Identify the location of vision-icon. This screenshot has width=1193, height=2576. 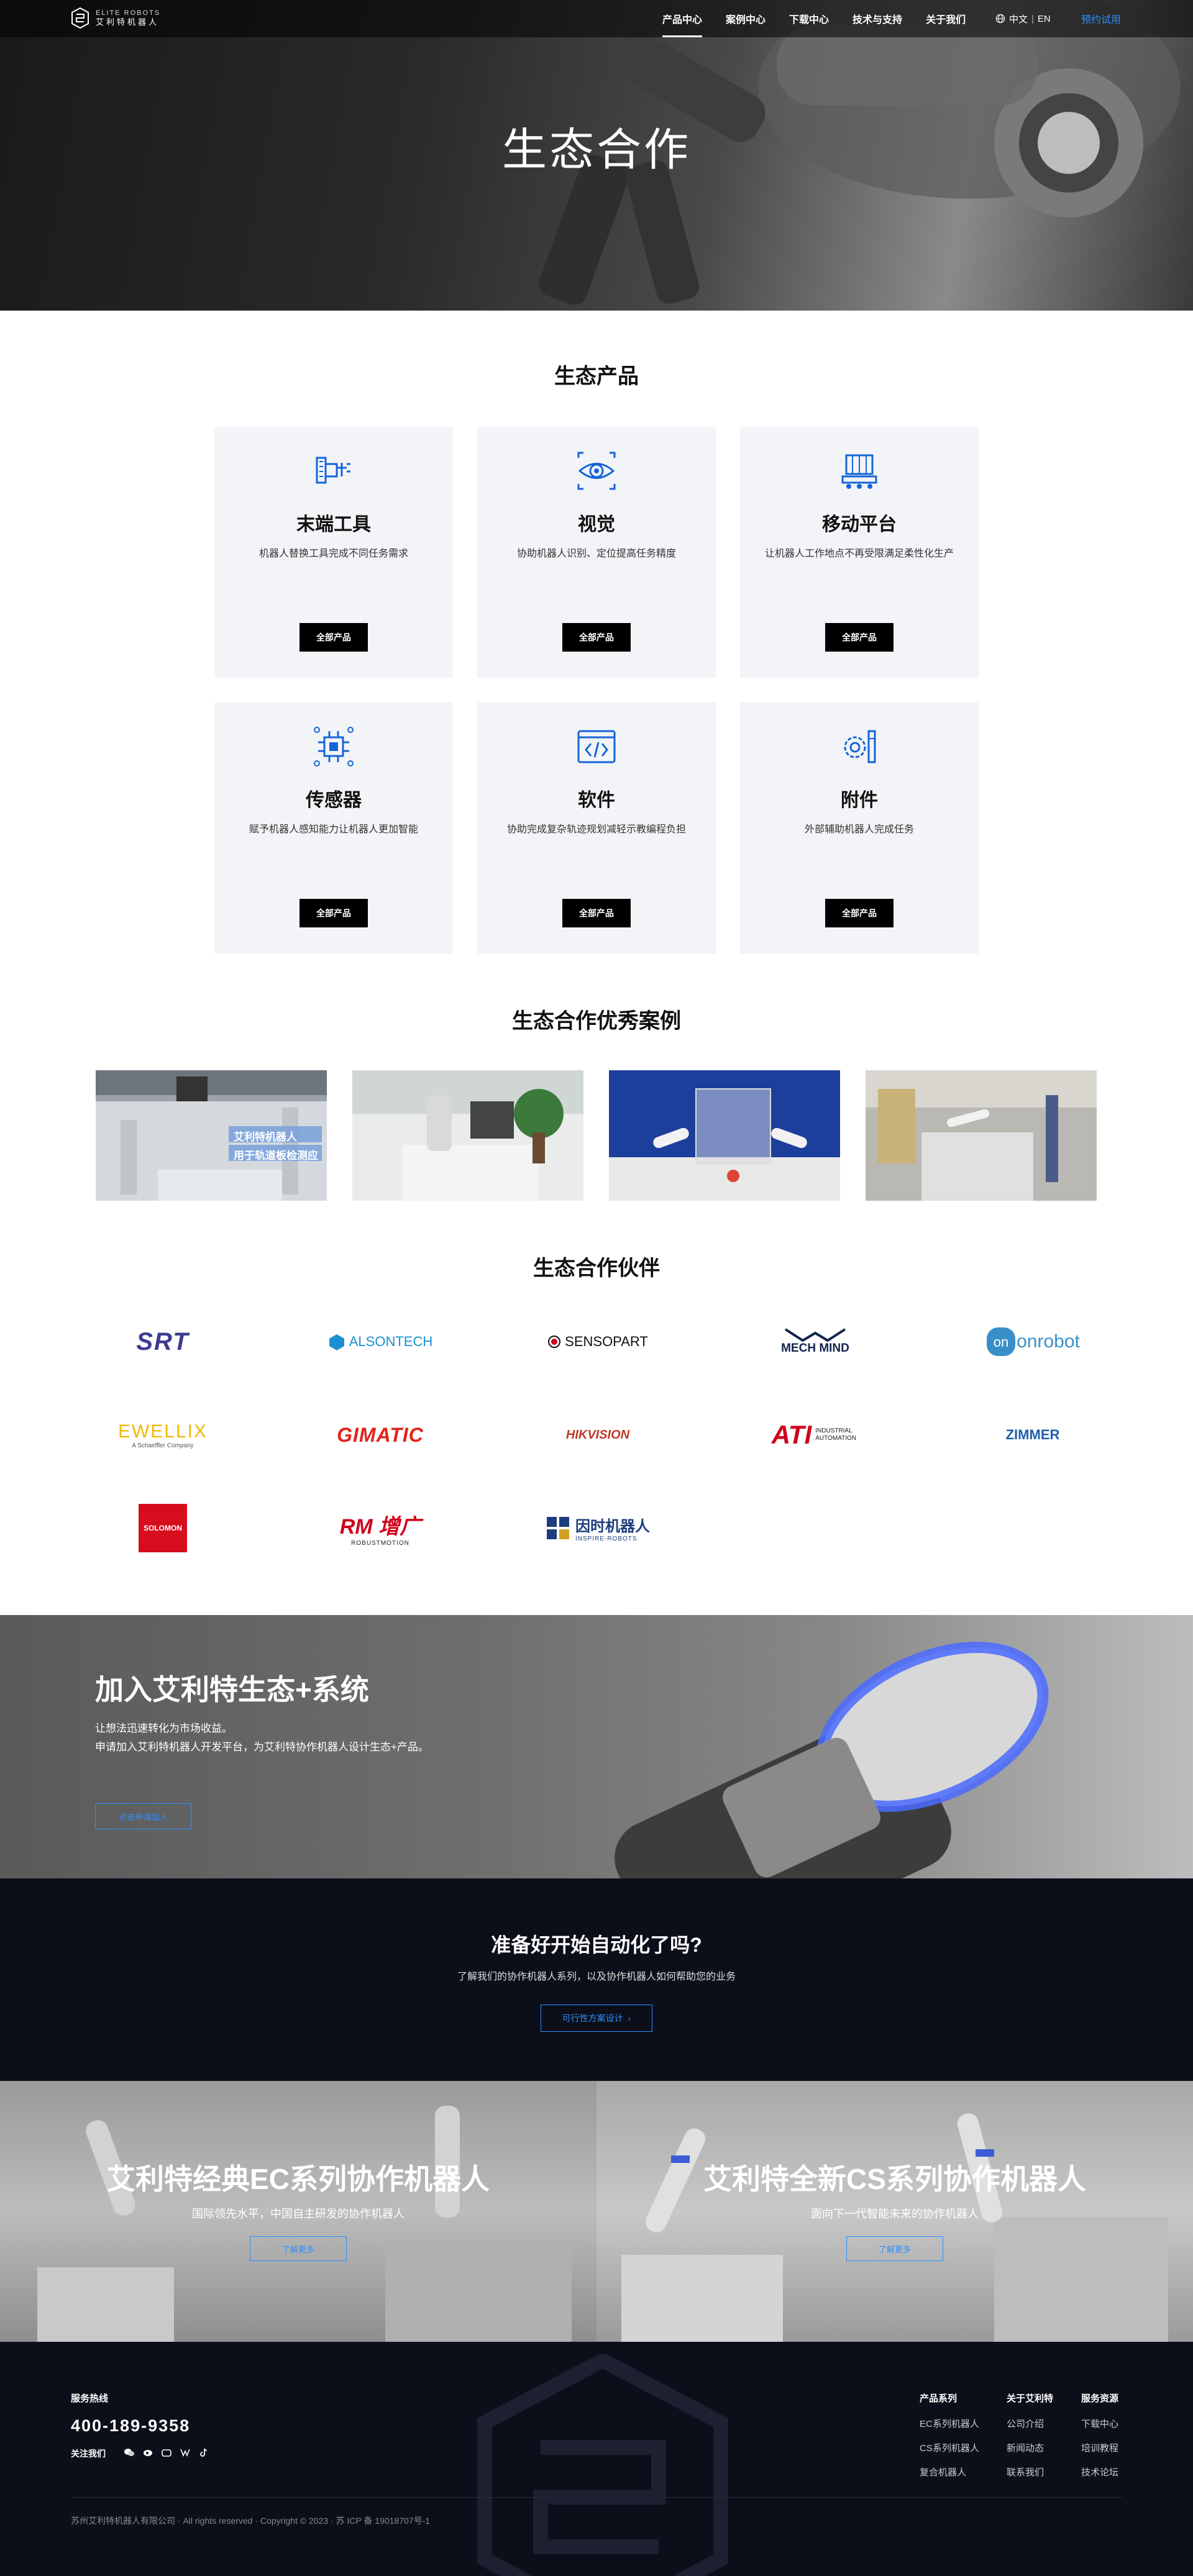
(596, 471).